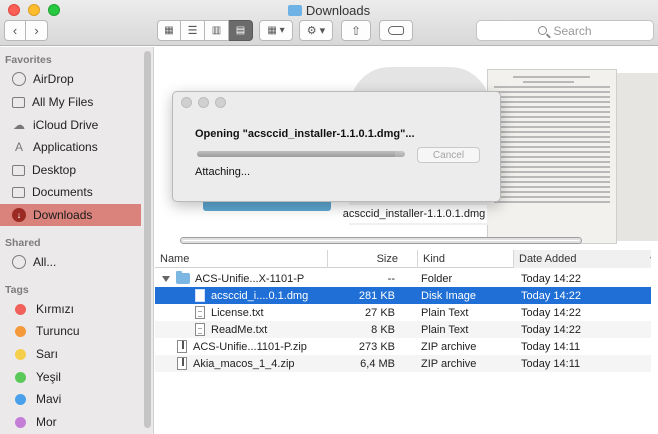  Describe the element at coordinates (70, 399) in the screenshot. I see `sidebar-tag-blue: Mavi` at that location.